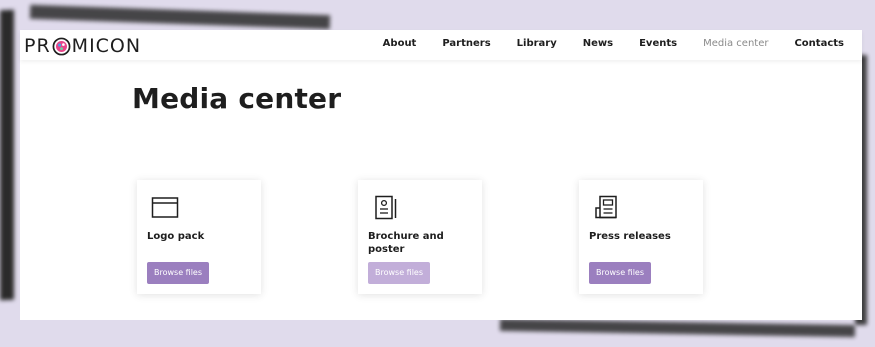 This screenshot has height=347, width=875. Describe the element at coordinates (537, 43) in the screenshot. I see `nav-item-library: Library` at that location.